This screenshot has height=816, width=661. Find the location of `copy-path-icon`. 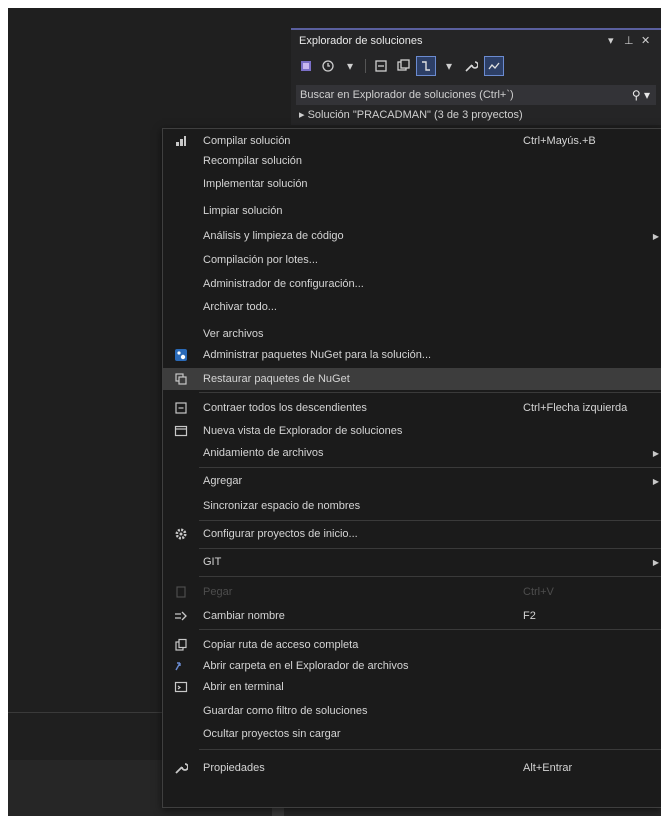

copy-path-icon is located at coordinates (181, 645).